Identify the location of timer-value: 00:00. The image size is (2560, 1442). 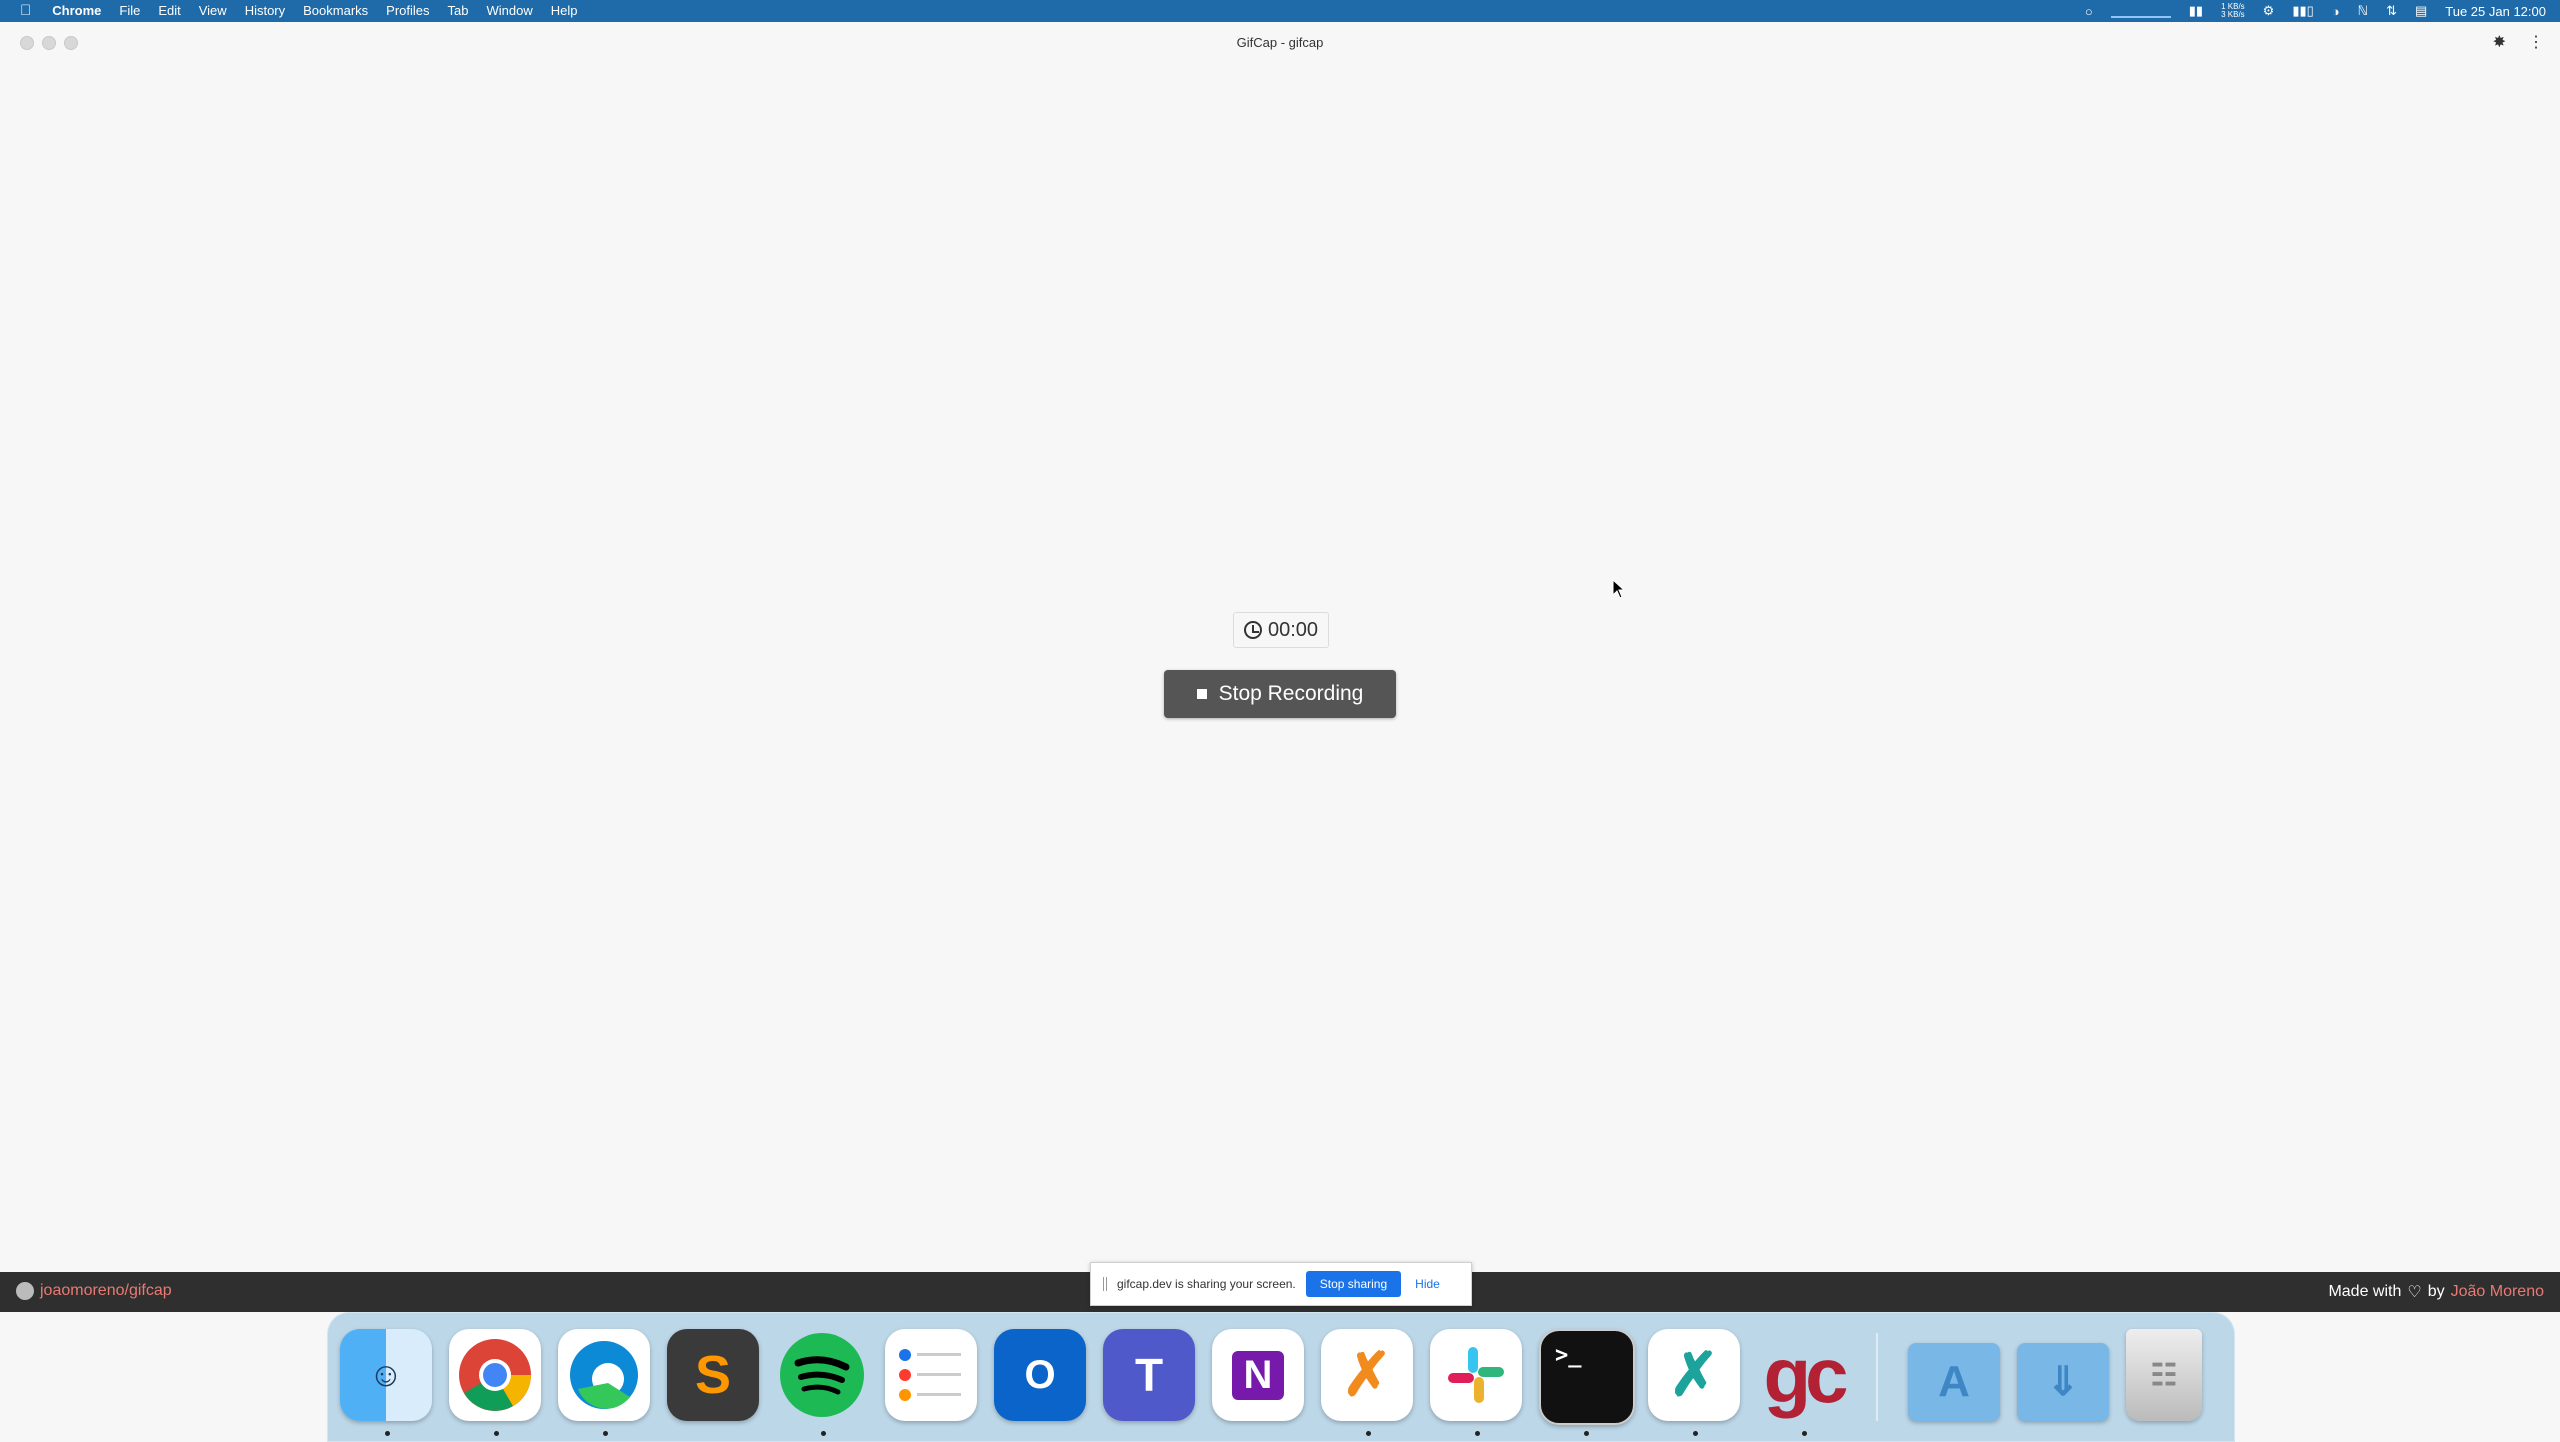
(1293, 629).